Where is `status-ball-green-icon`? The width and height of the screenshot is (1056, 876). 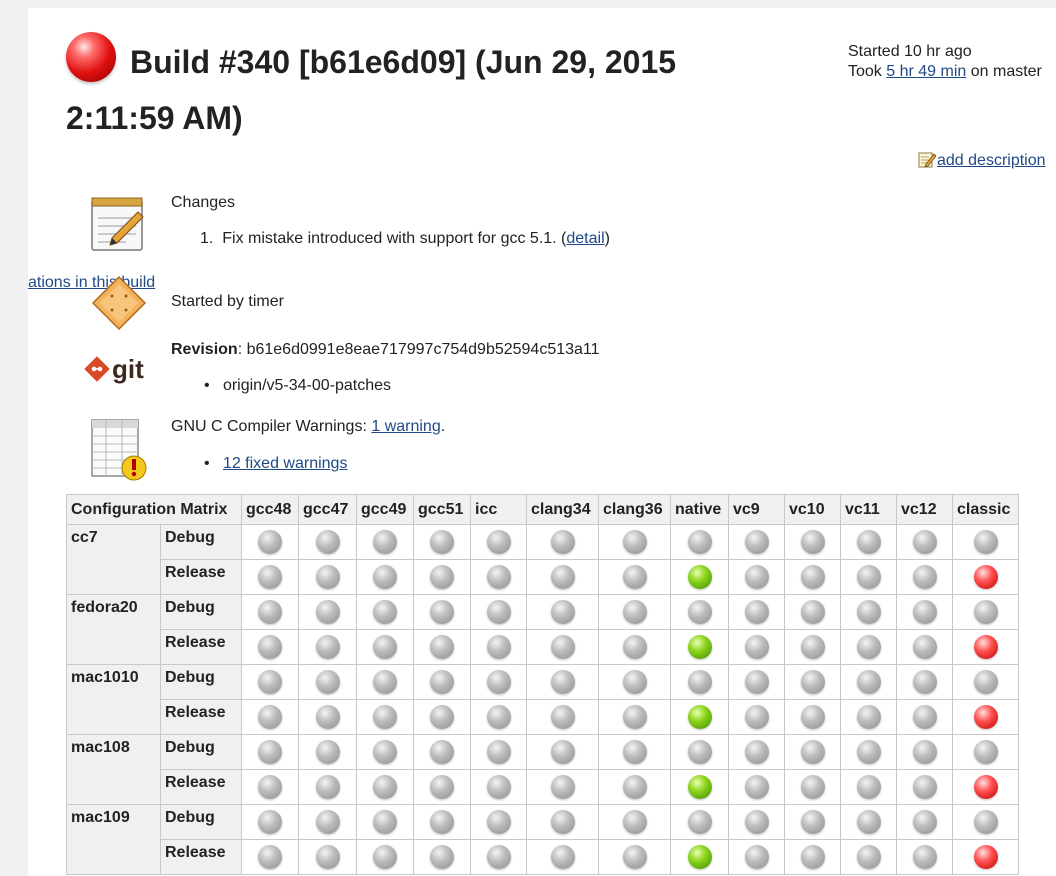 status-ball-green-icon is located at coordinates (699, 787).